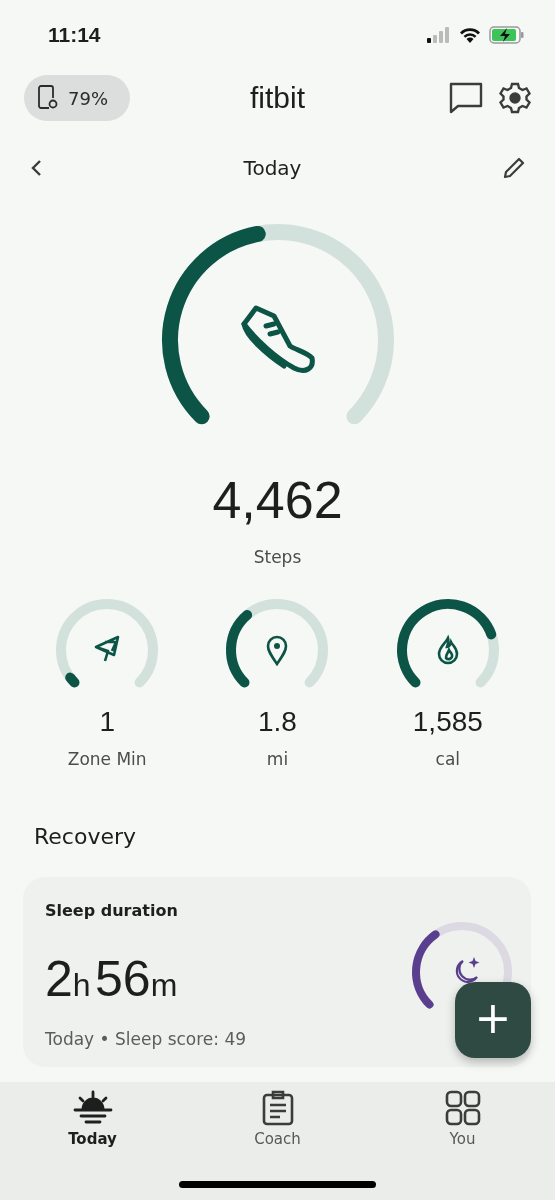 This screenshot has width=555, height=1200. What do you see at coordinates (92, 1108) in the screenshot?
I see `sunrise-icon` at bounding box center [92, 1108].